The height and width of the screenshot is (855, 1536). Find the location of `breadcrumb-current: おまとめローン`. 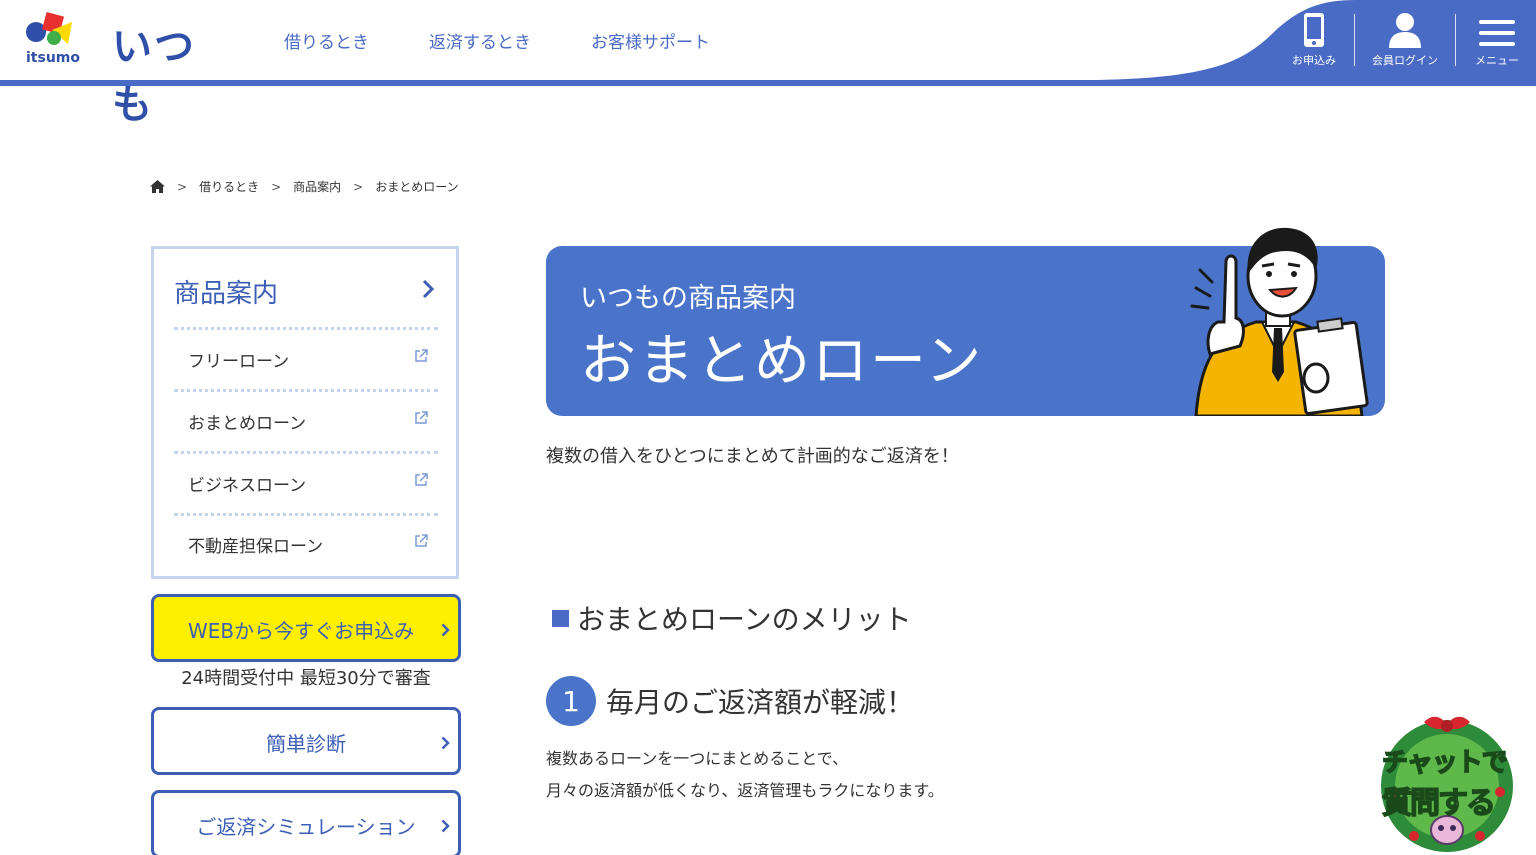

breadcrumb-current: おまとめローン is located at coordinates (417, 187).